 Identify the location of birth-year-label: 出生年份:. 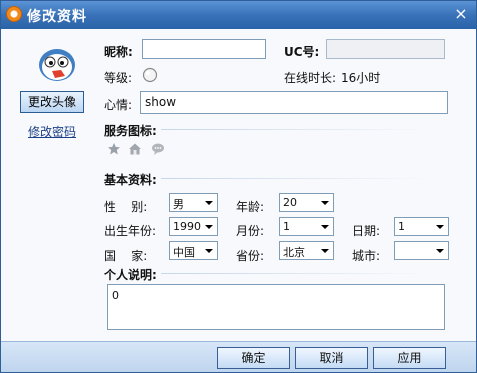
(130, 231).